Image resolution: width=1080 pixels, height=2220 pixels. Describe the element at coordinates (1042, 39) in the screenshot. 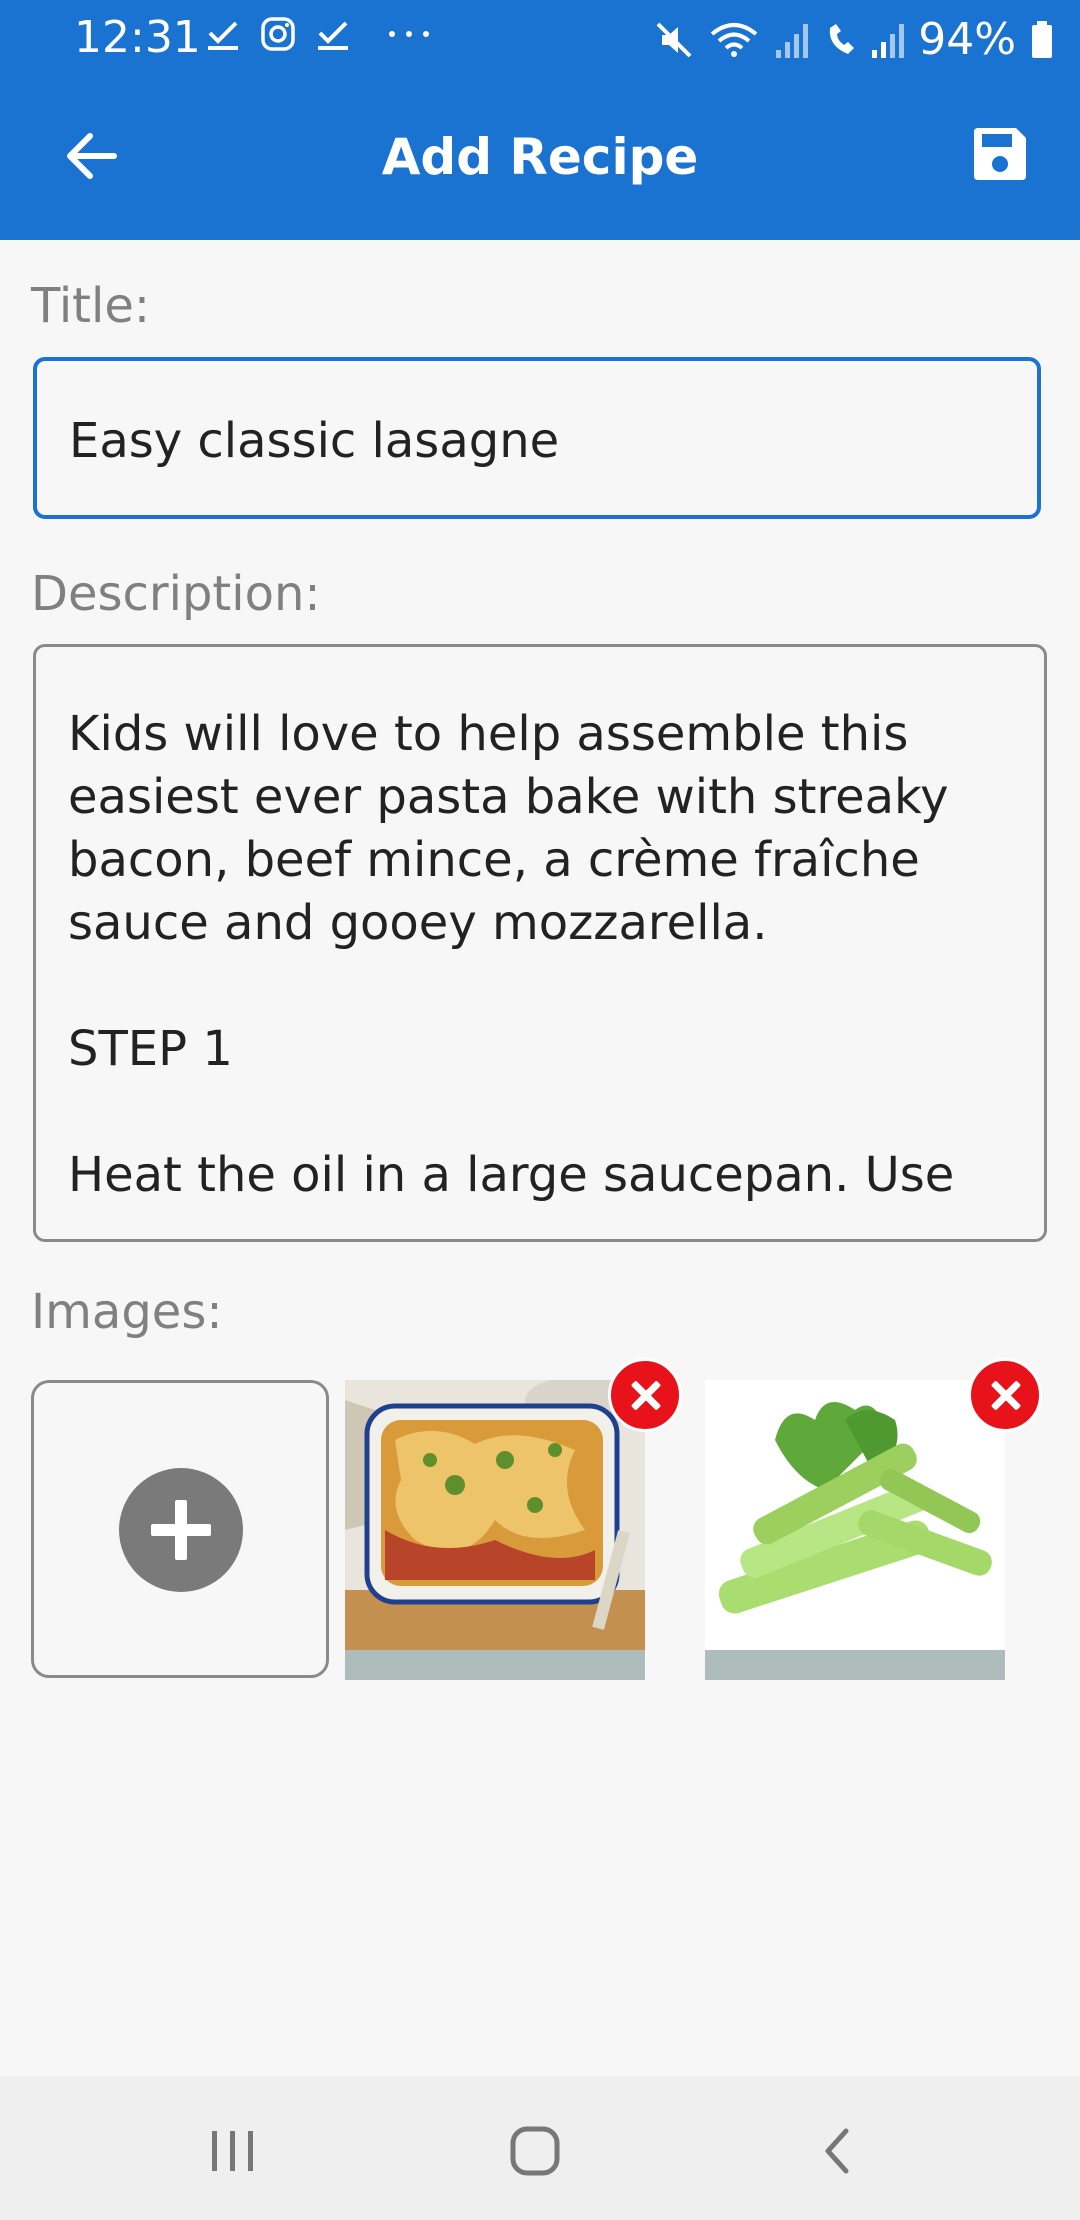

I see `battery-icon` at that location.